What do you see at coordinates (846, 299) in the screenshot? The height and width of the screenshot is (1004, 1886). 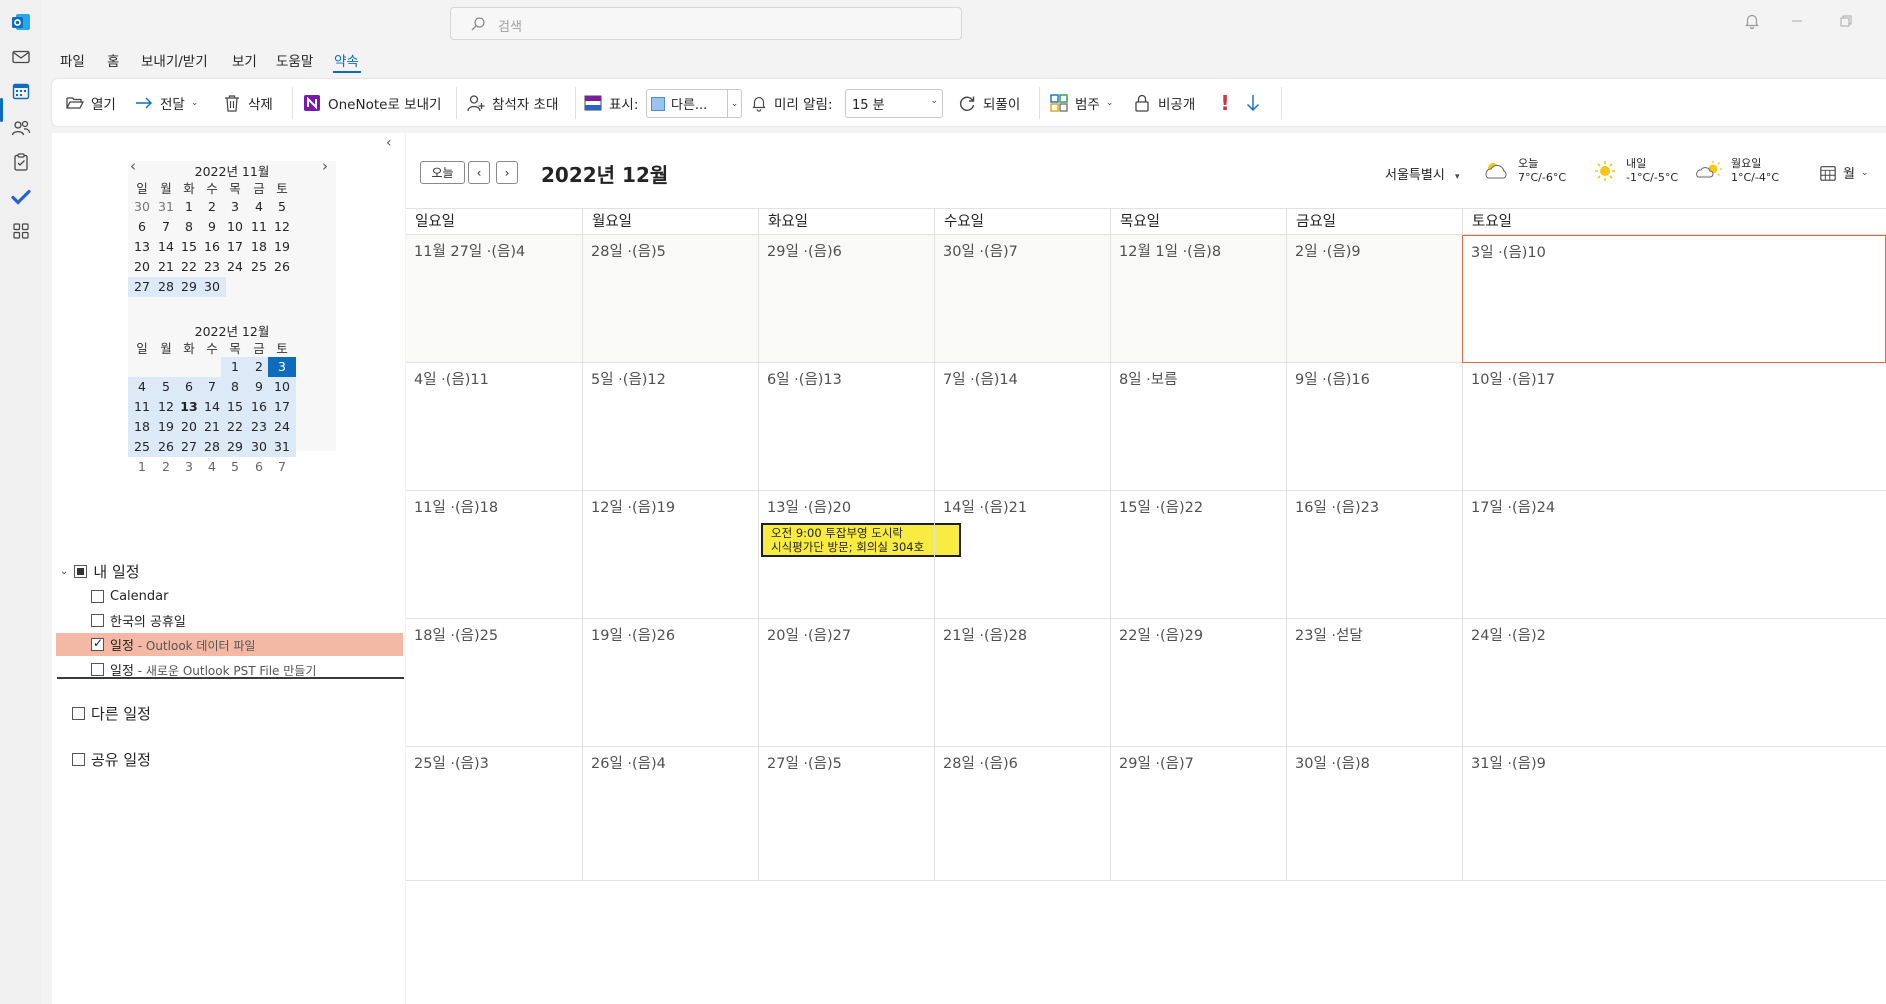 I see `day-cell: 29일 ·(음)6` at bounding box center [846, 299].